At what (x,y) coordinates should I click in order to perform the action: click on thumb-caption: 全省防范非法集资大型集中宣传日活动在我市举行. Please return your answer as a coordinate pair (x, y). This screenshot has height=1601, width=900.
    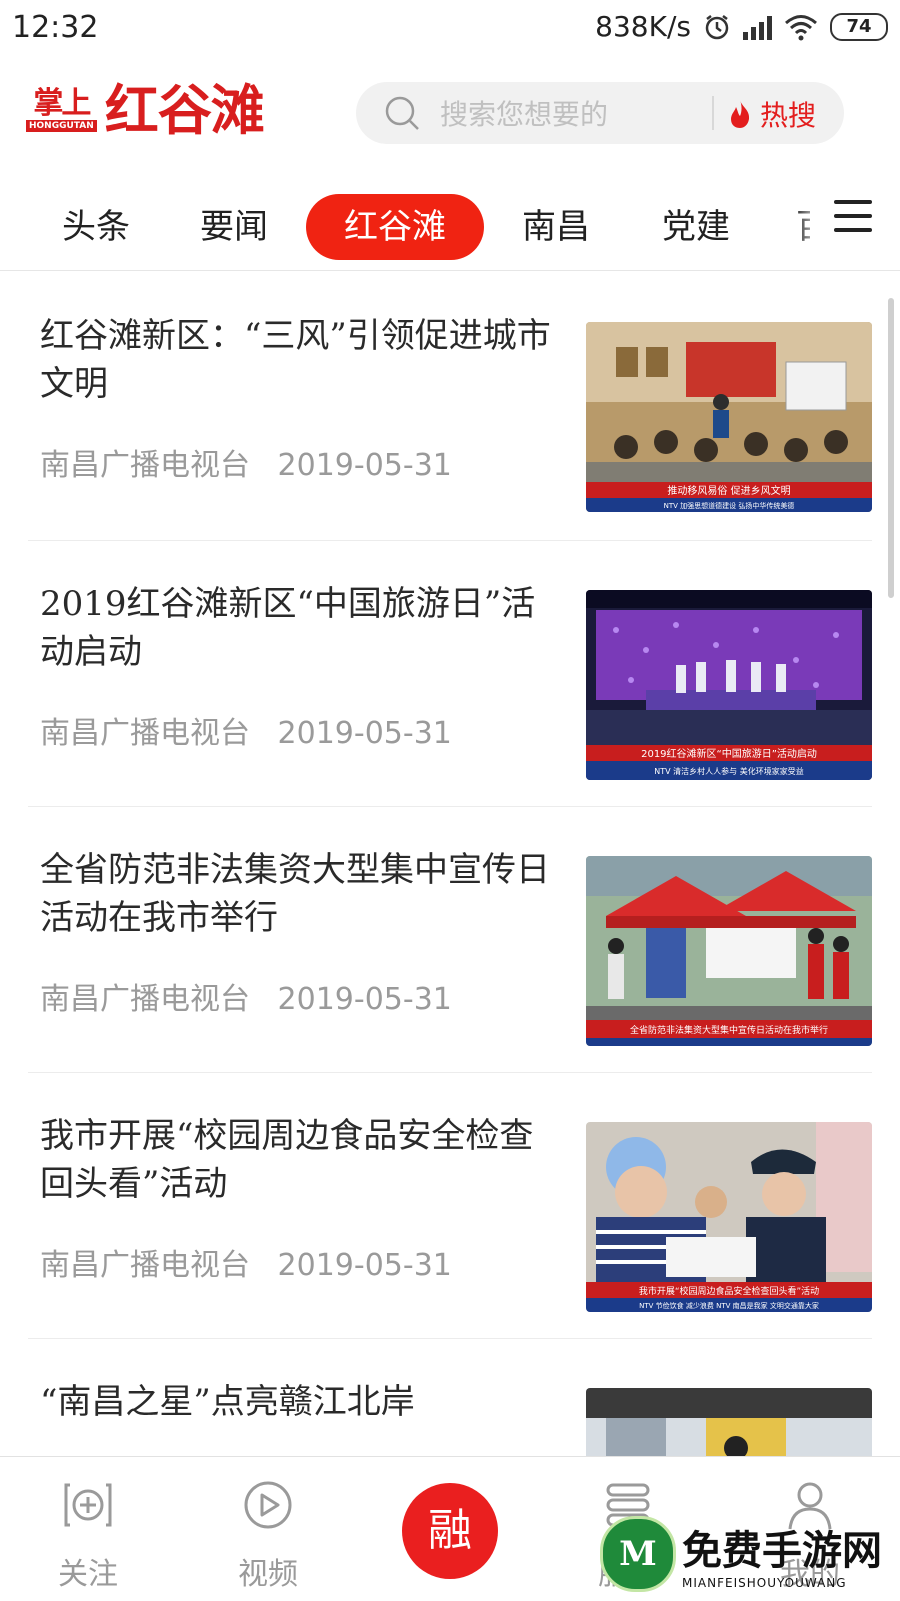
    Looking at the image, I should click on (729, 1030).